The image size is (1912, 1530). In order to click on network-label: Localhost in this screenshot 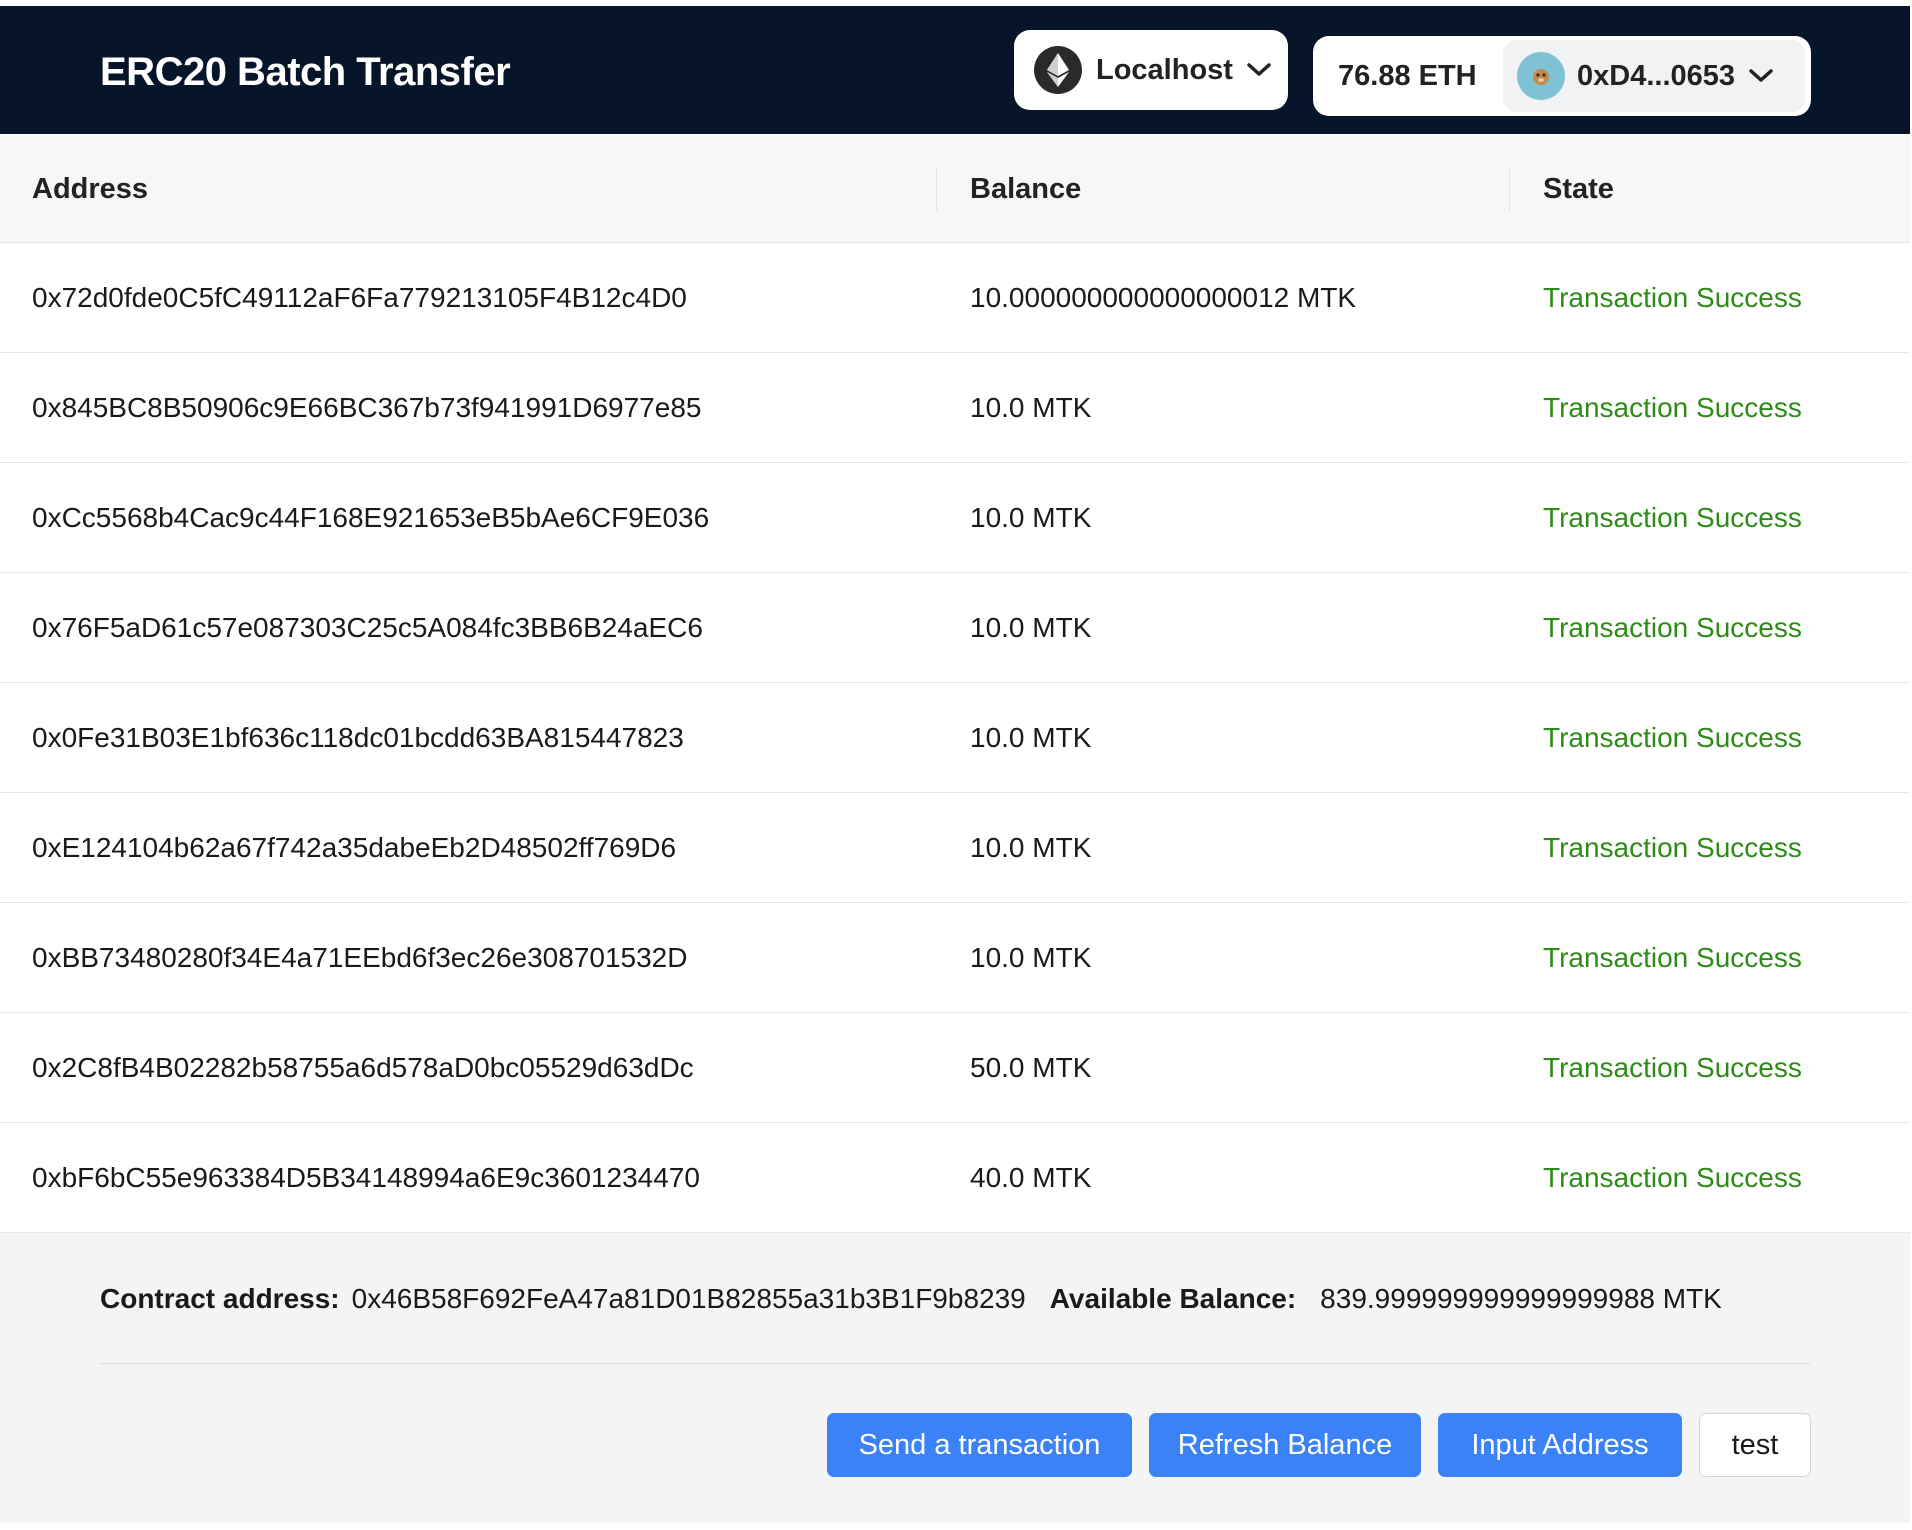, I will do `click(1164, 69)`.